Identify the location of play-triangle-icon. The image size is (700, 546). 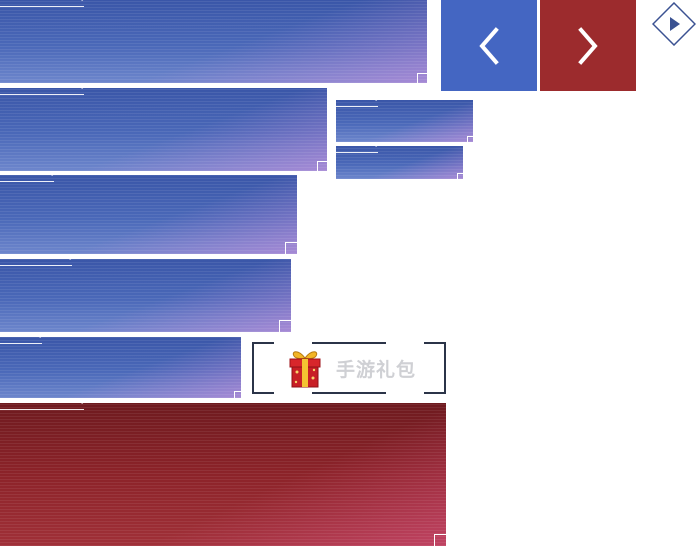
(674, 24).